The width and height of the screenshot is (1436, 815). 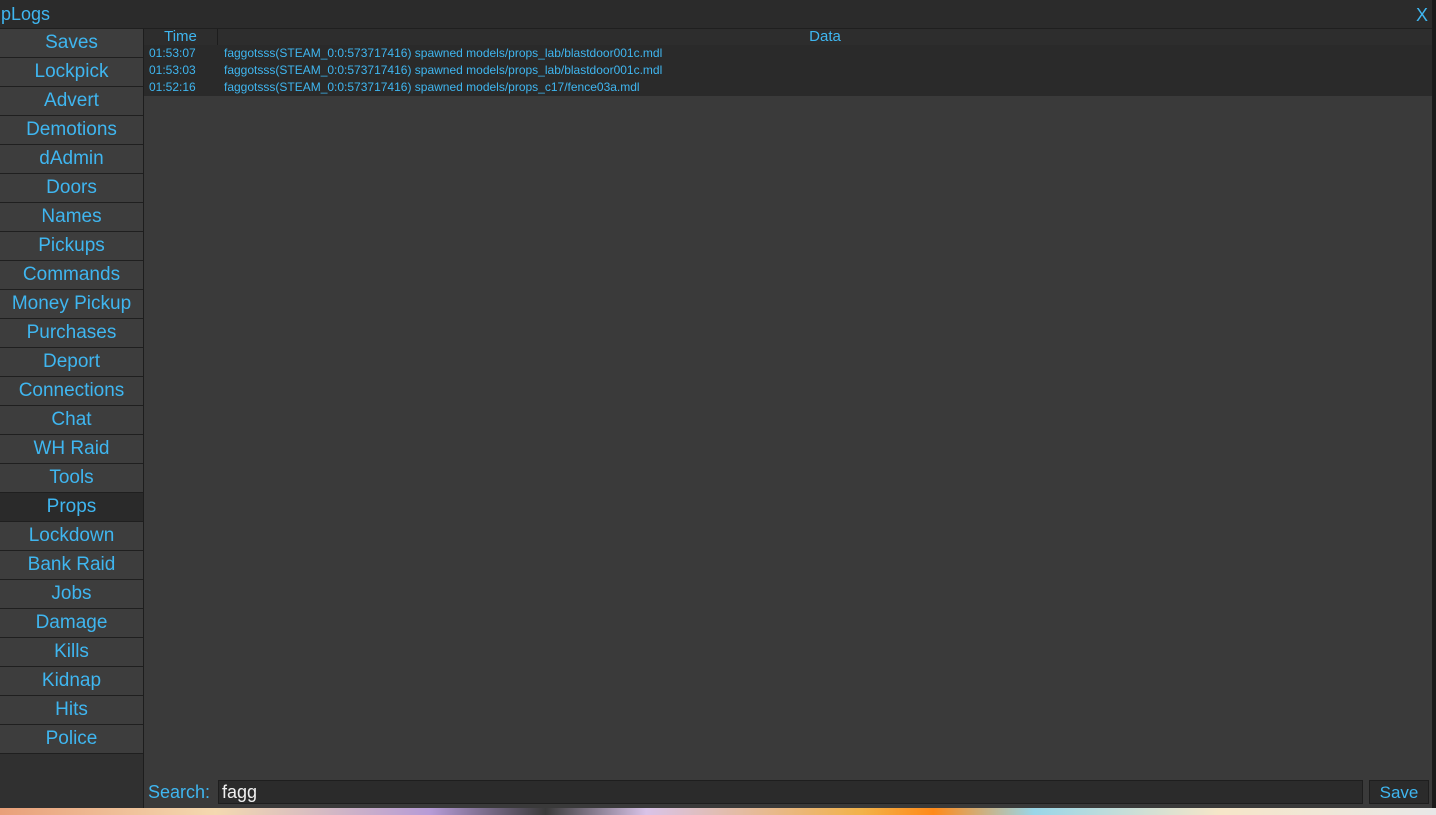 I want to click on sidebar-item-pickups: Pickups, so click(x=71, y=246).